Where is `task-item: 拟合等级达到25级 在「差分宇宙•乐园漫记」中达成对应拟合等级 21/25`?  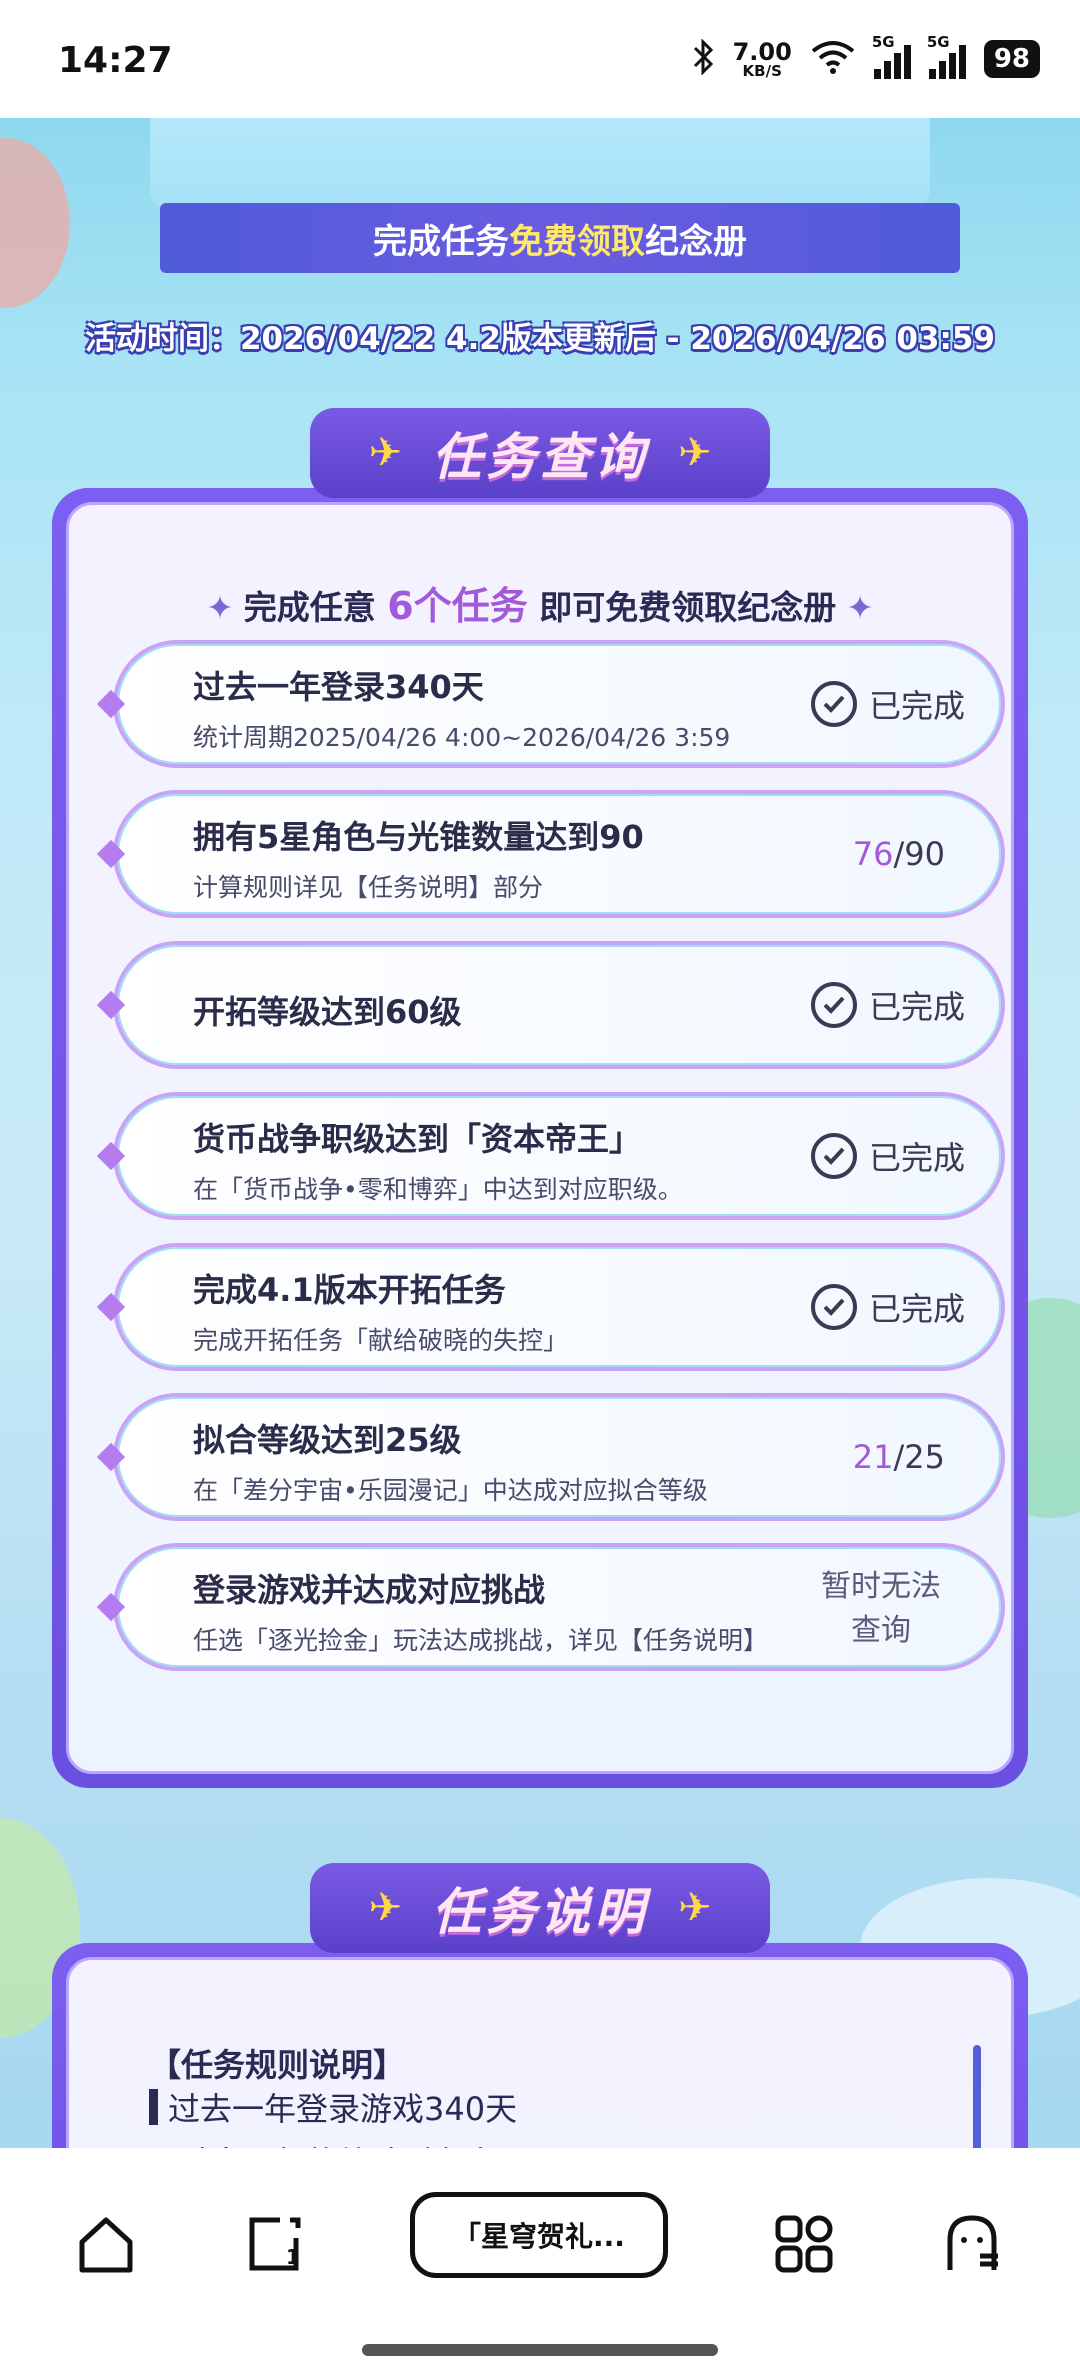
task-item: 拟合等级达到25级 在「差分宇宙•乐园漫记」中达成对应拟合等级 21/25 is located at coordinates (550, 1457).